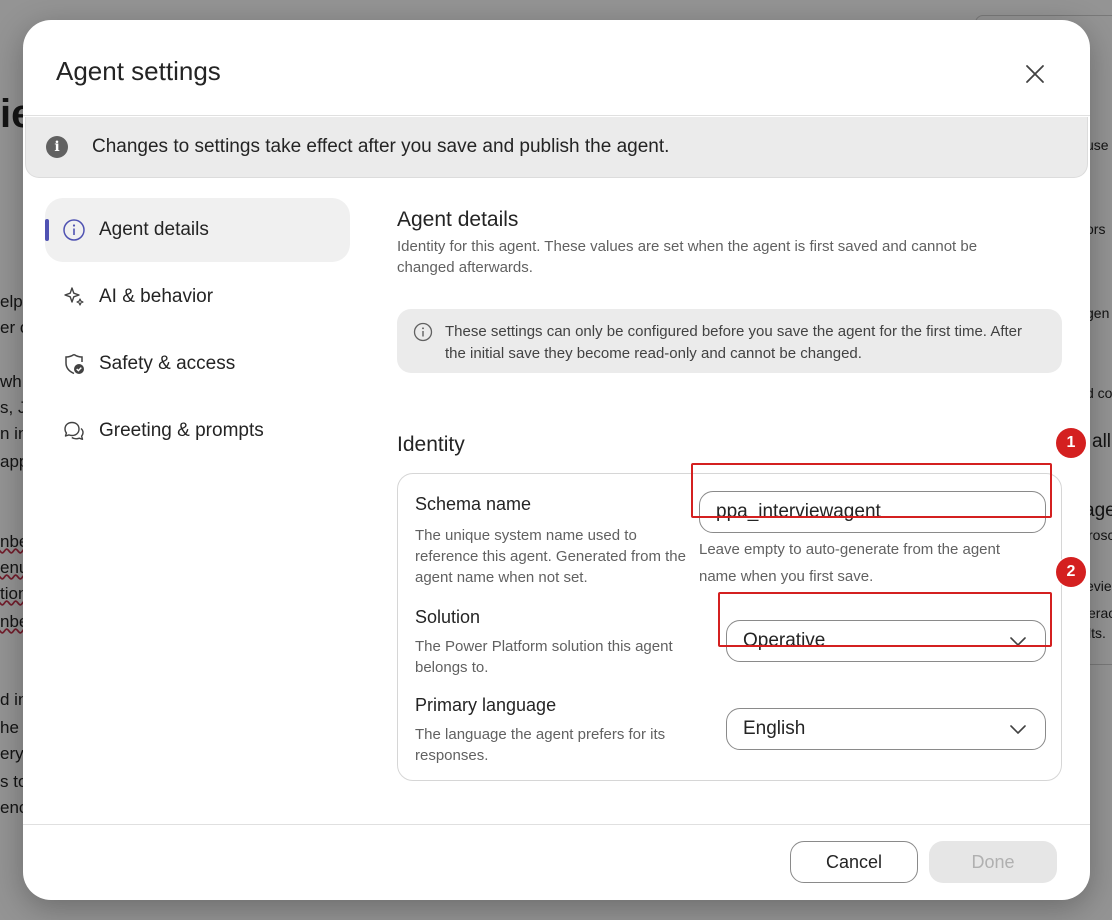  I want to click on solution-label: Solution, so click(448, 617).